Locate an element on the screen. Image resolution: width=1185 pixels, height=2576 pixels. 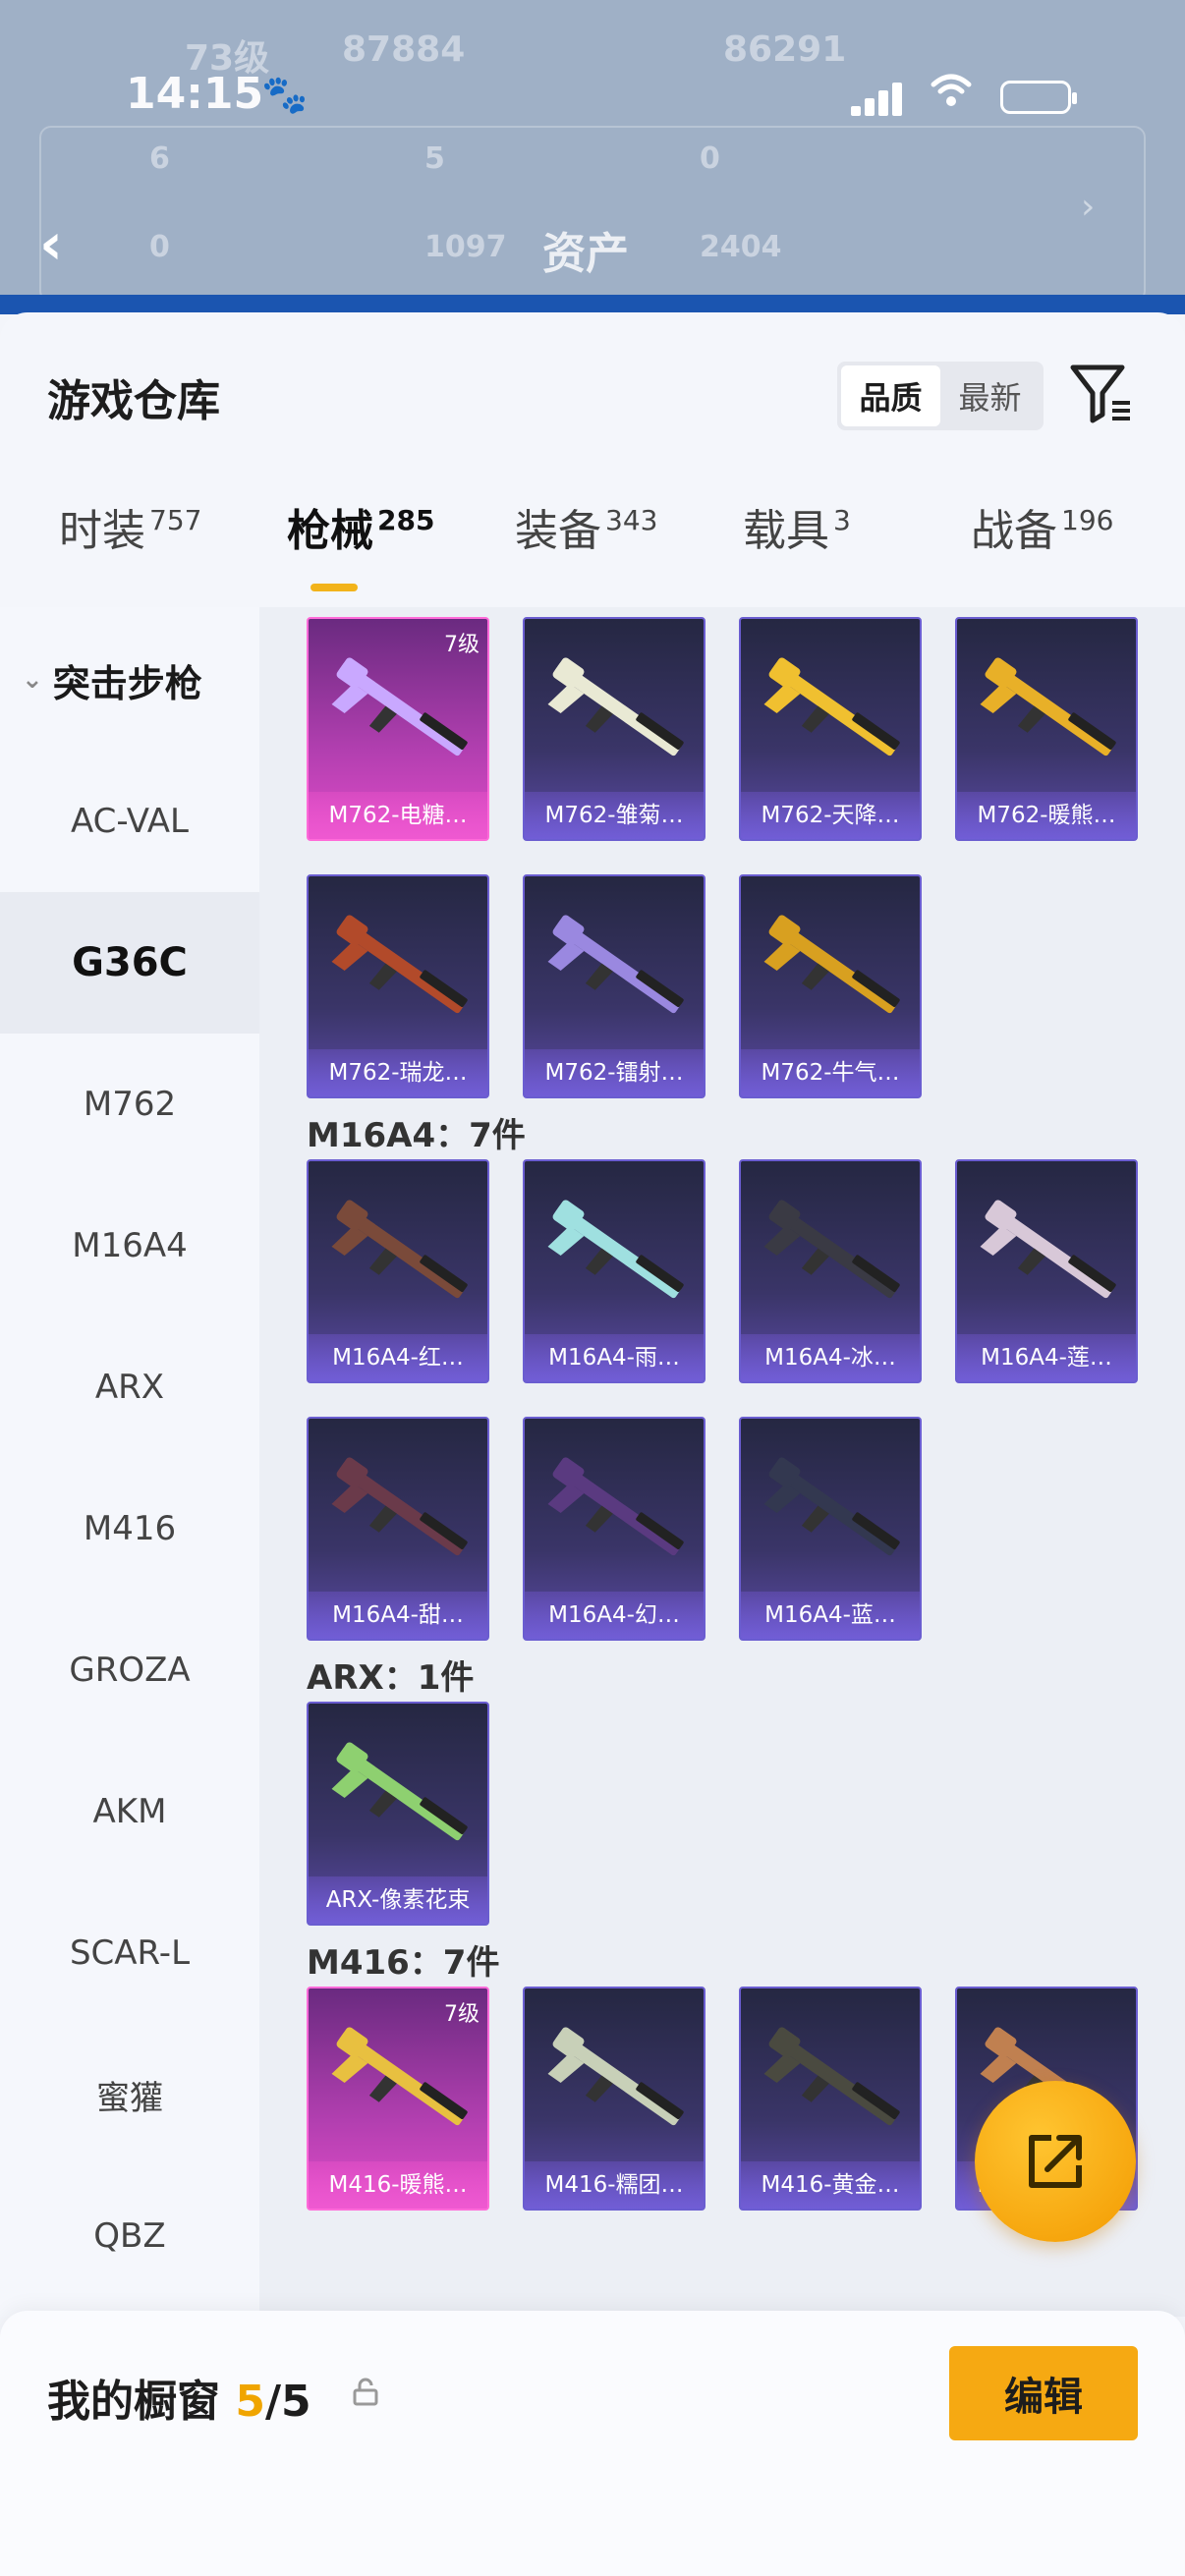
stat-ghost-4: 0 is located at coordinates (160, 247).